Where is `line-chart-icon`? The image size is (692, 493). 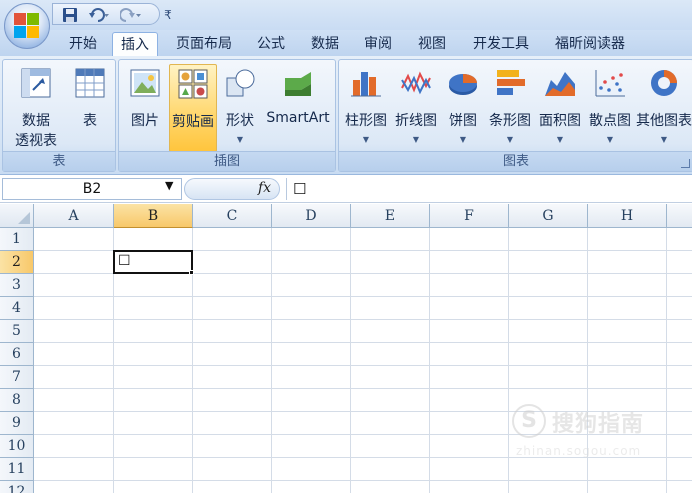
line-chart-icon is located at coordinates (416, 83).